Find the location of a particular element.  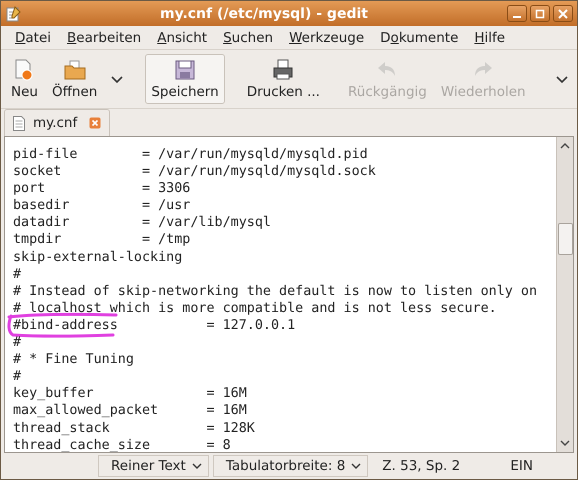

code-line: basedir = /usr is located at coordinates (101, 206).